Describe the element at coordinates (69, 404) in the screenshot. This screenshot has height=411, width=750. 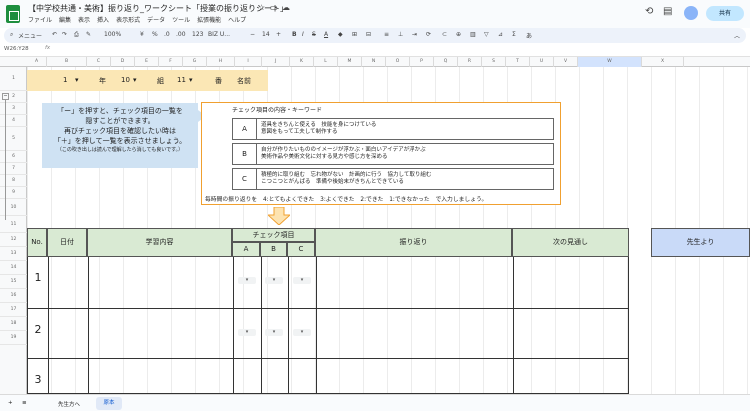
I see `sheet-tab-teachers: 先生方へ` at that location.